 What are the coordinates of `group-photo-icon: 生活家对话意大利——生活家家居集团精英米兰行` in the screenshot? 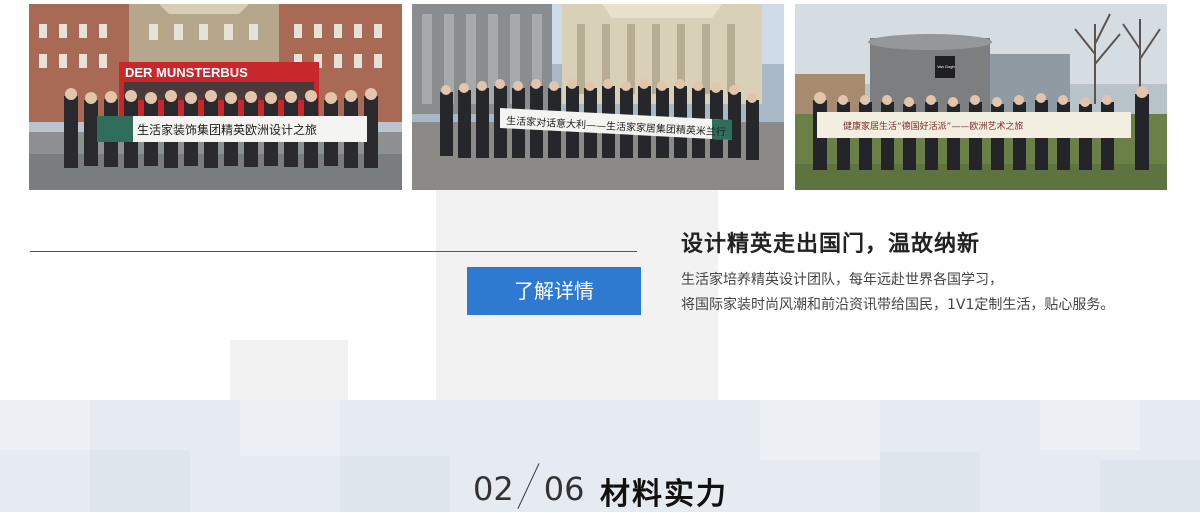 It's located at (598, 97).